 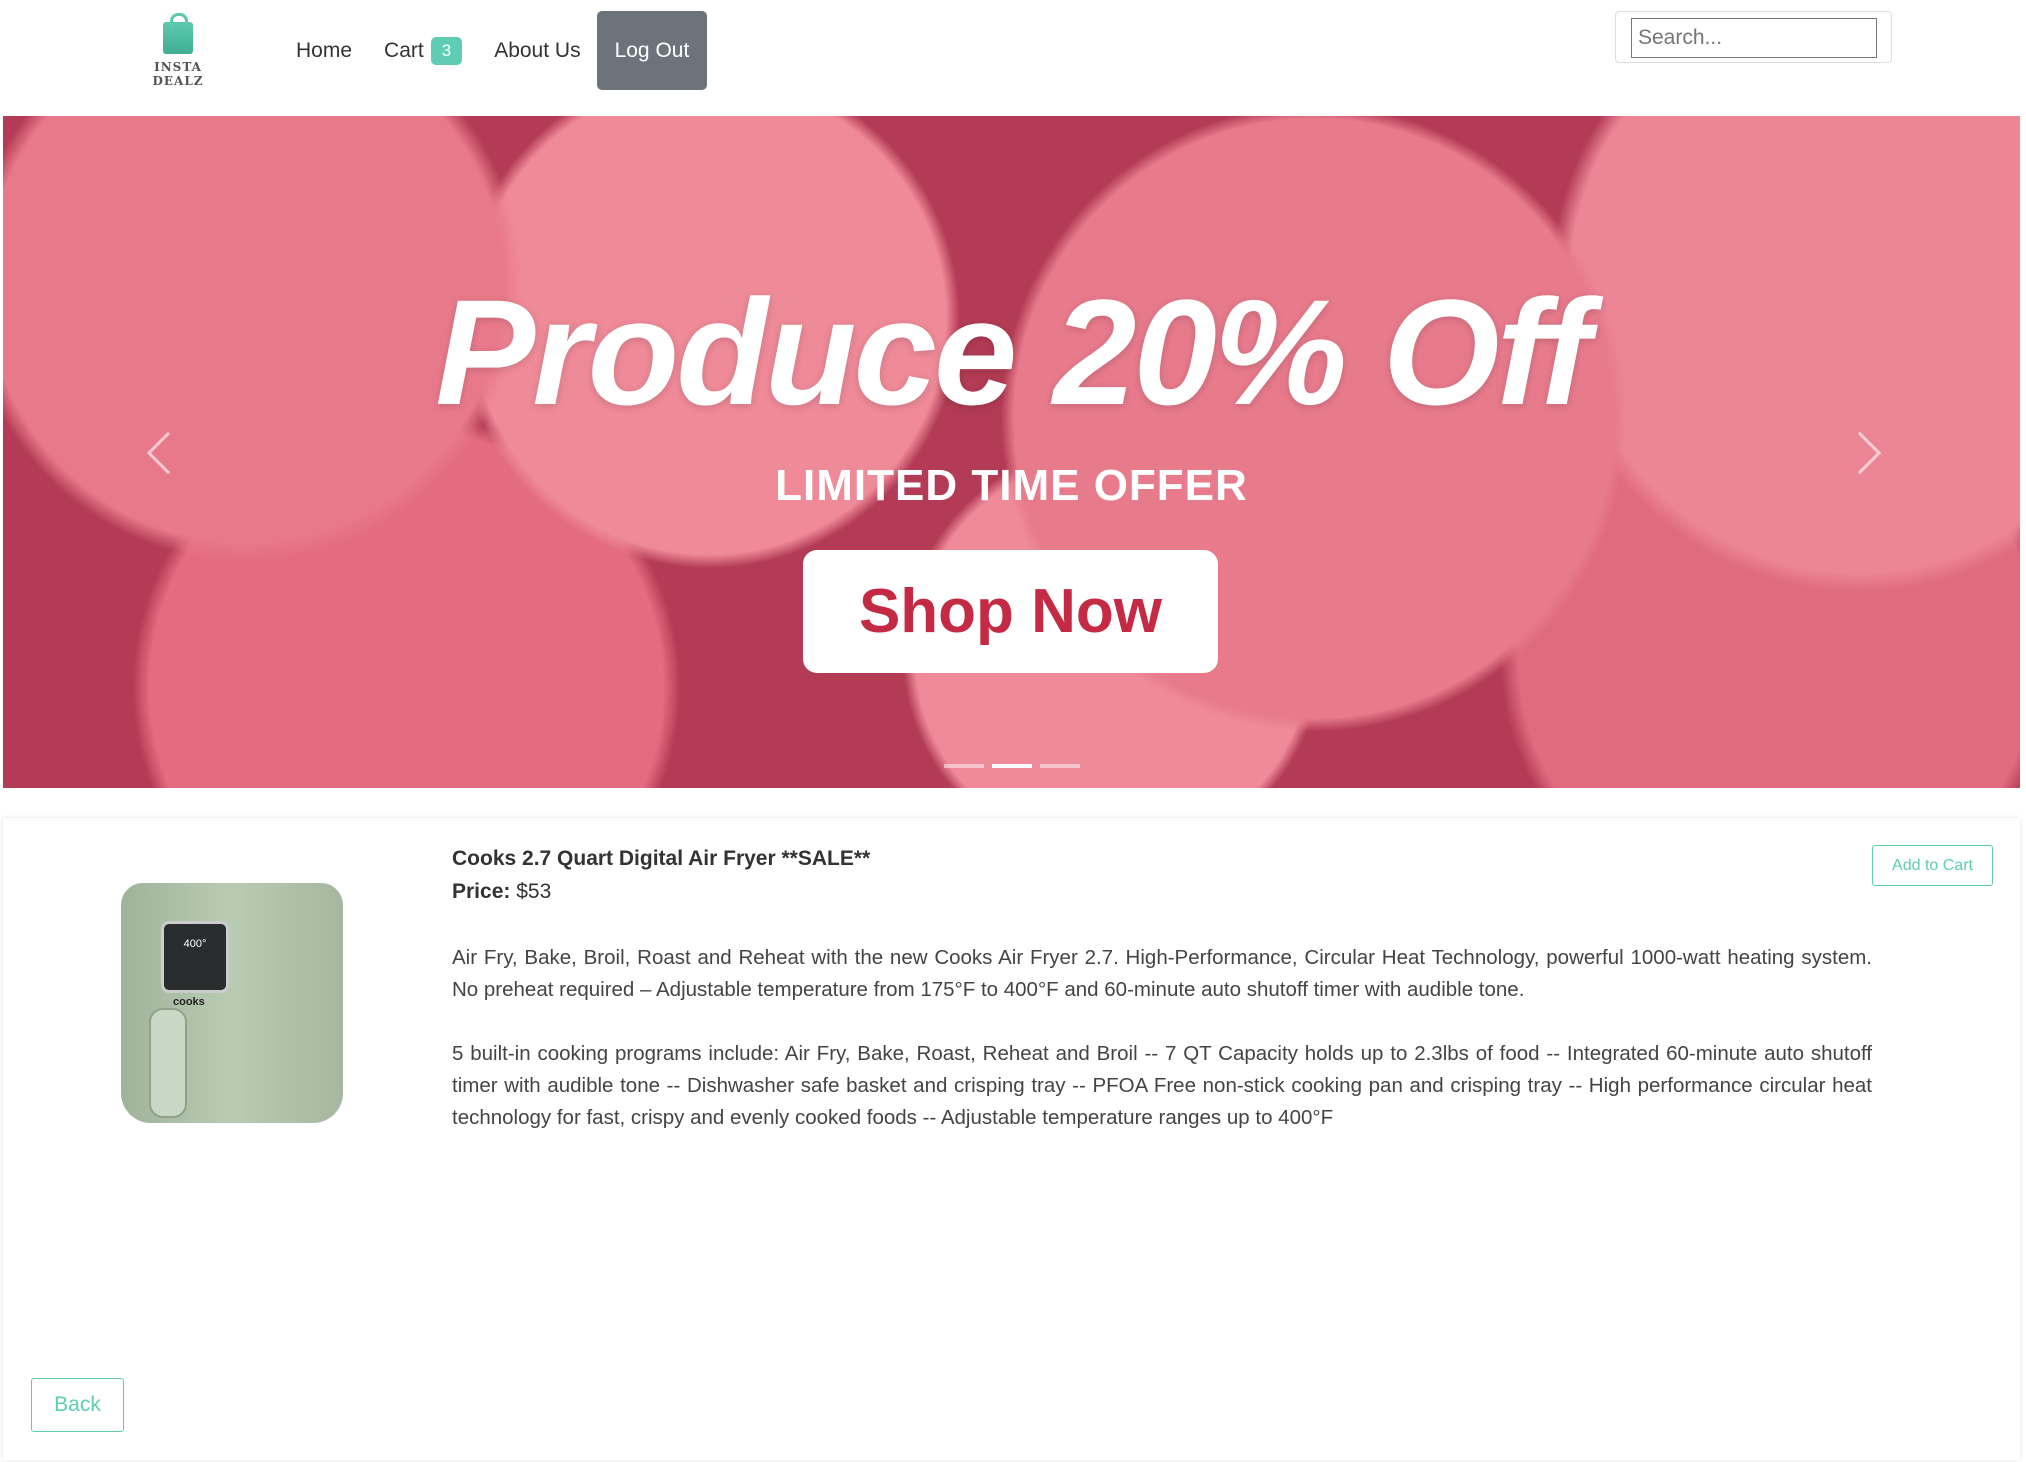 I want to click on logo: INSTA DEALZ, so click(x=178, y=50).